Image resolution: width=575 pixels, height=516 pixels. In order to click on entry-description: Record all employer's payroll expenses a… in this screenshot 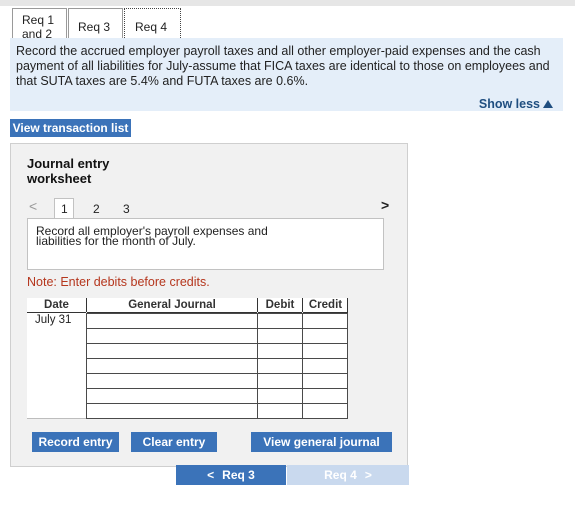, I will do `click(205, 244)`.